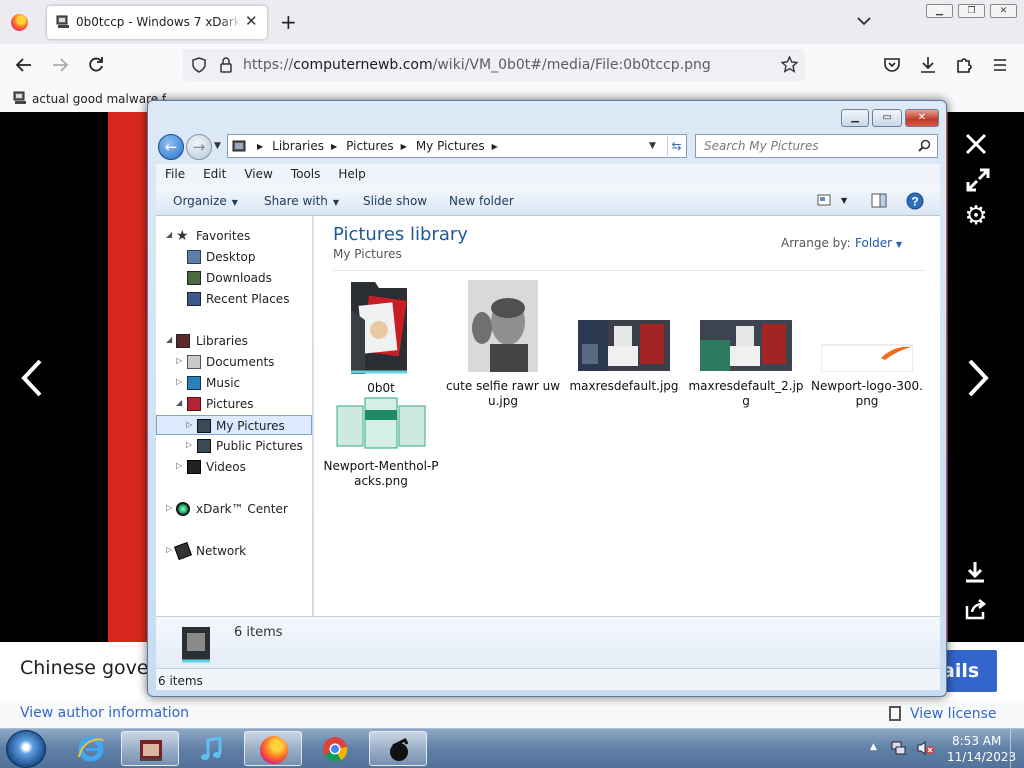  What do you see at coordinates (234, 299) in the screenshot?
I see `nav-recent-places: Recent Places` at bounding box center [234, 299].